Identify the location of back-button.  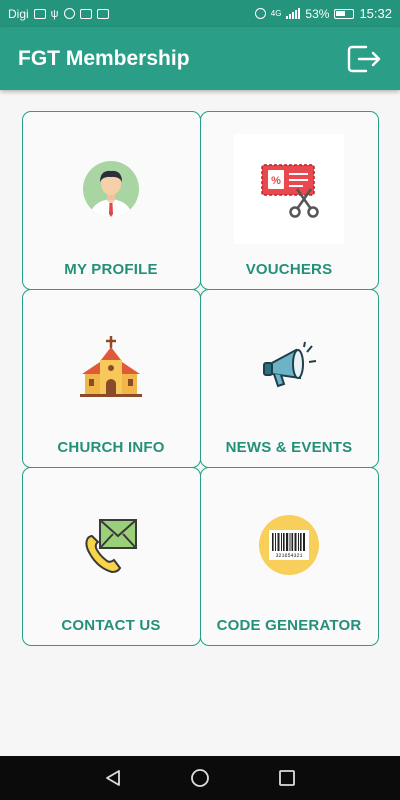
(113, 778).